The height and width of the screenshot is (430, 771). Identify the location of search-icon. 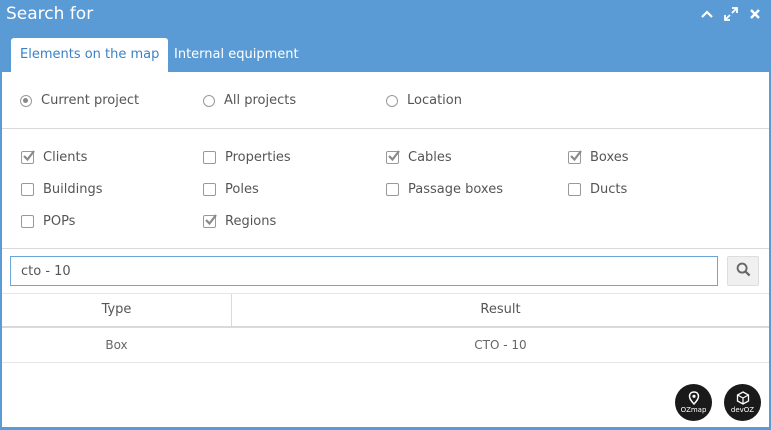
(743, 271).